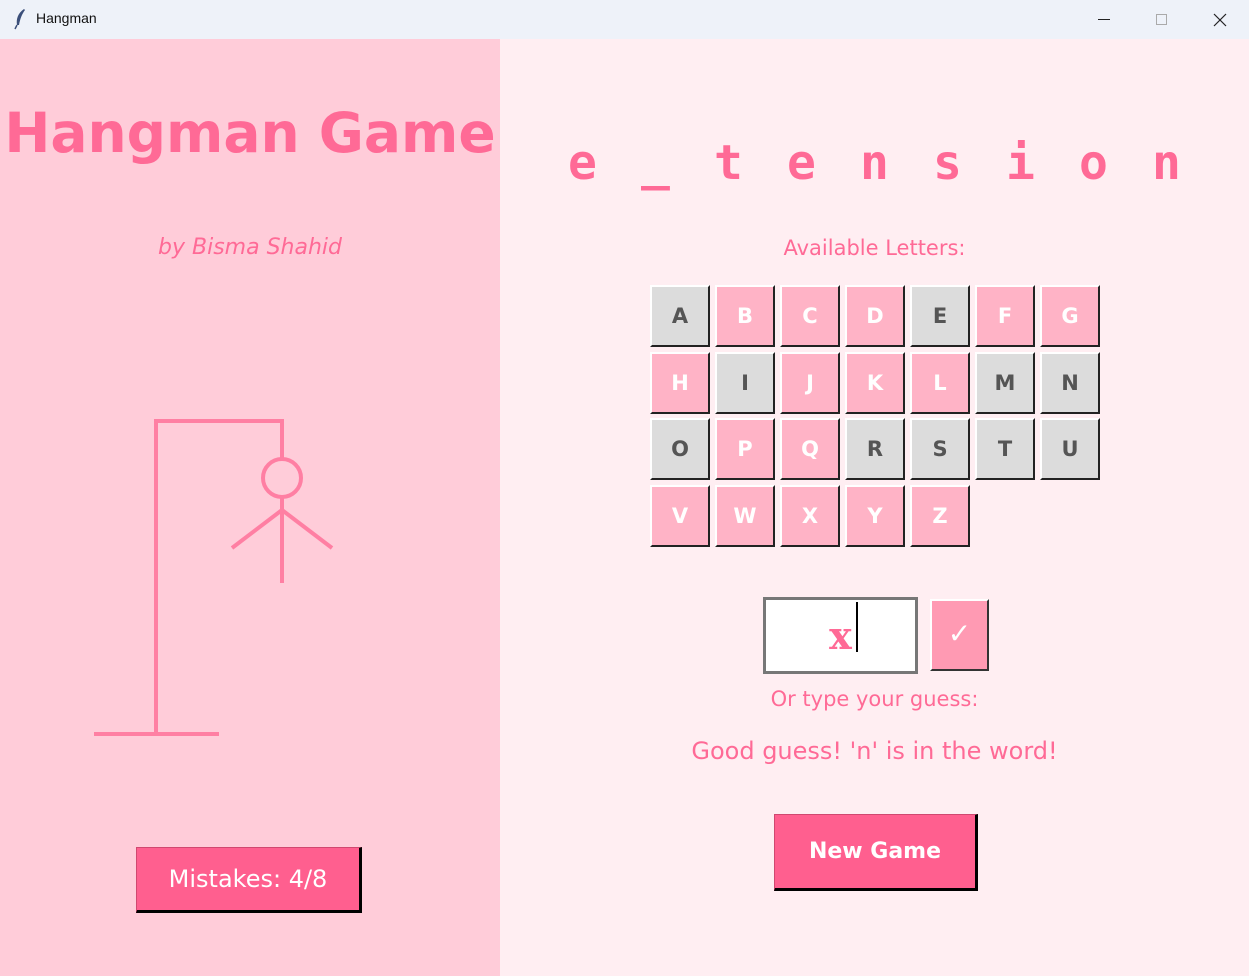 This screenshot has width=1249, height=976. Describe the element at coordinates (249, 880) in the screenshot. I see `mistakes-counter: Mistakes: 4/8` at that location.